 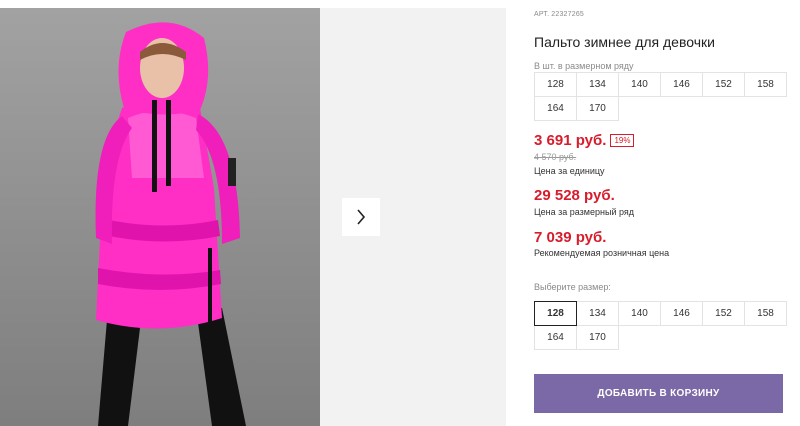 What do you see at coordinates (559, 14) in the screenshot?
I see `product-sku: АРТ. 22327265` at bounding box center [559, 14].